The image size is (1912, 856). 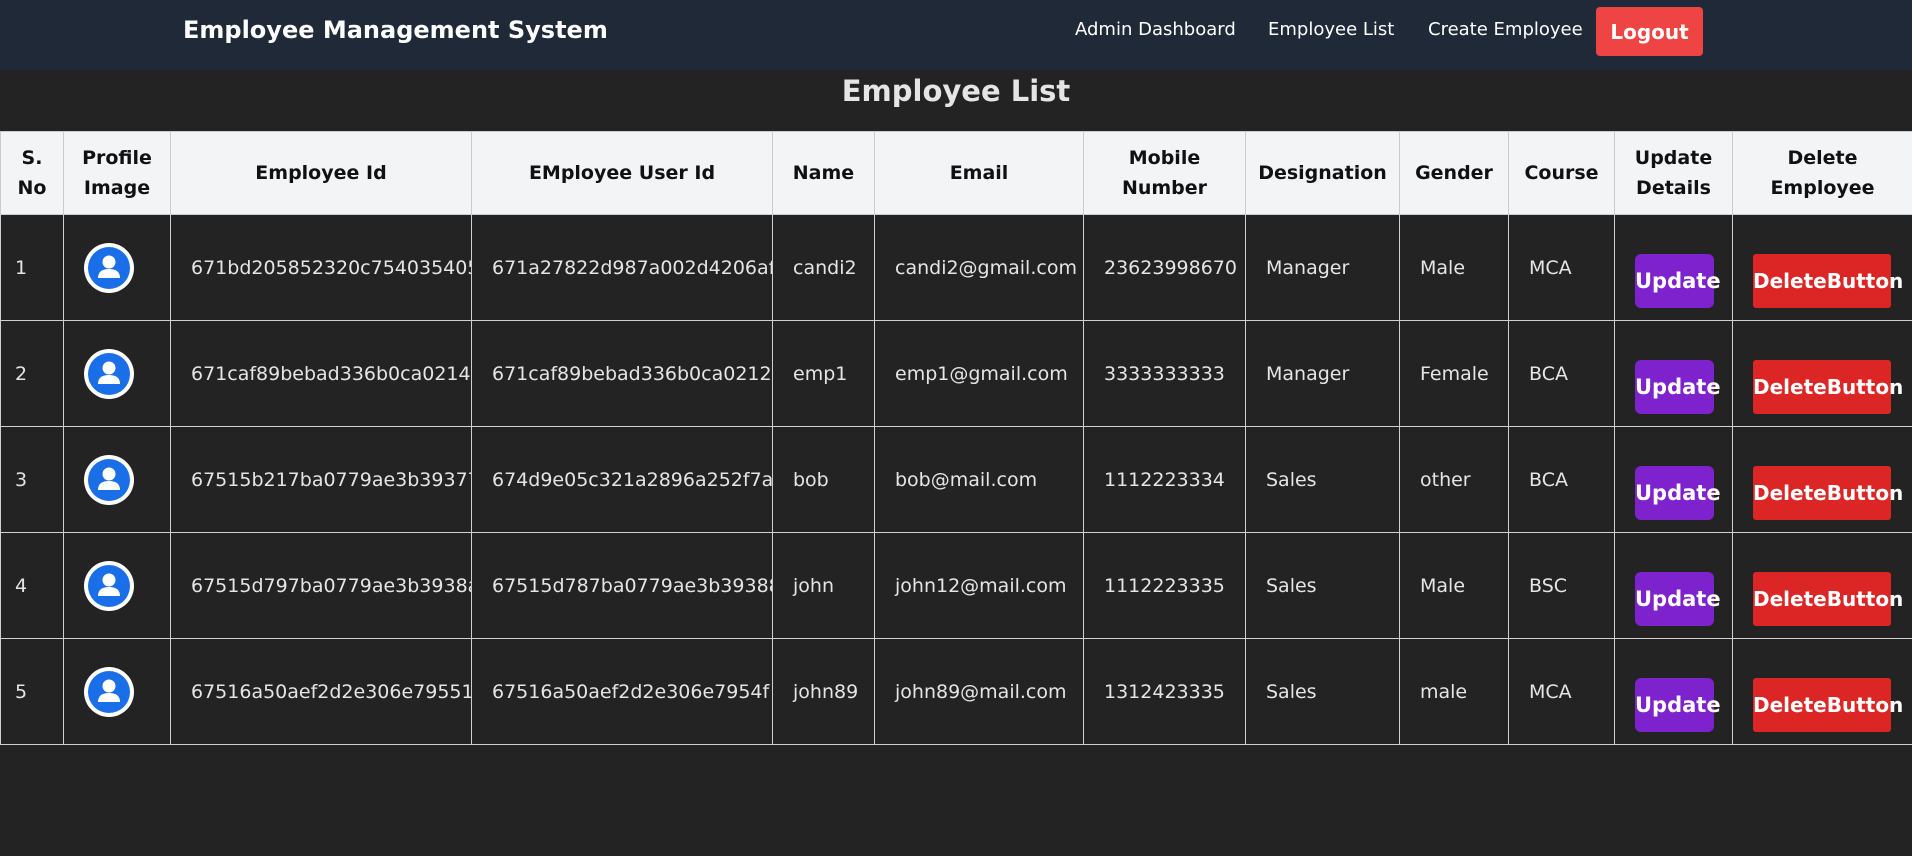 What do you see at coordinates (32, 173) in the screenshot?
I see `header-sno: S. No` at bounding box center [32, 173].